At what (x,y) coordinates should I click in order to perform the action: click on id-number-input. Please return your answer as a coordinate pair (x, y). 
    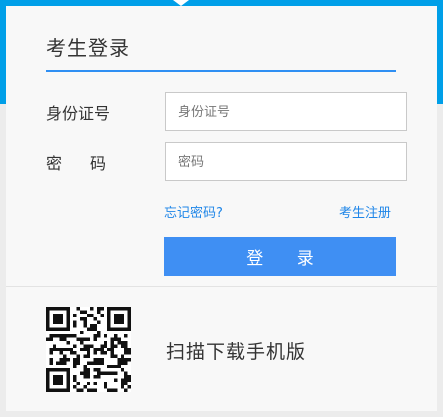
    Looking at the image, I should click on (286, 111).